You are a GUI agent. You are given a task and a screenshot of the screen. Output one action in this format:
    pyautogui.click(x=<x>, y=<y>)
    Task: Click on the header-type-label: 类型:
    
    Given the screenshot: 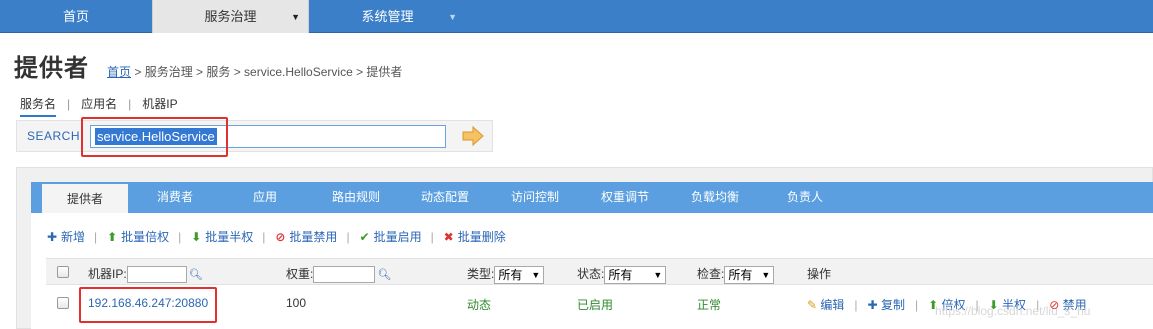 What is the action you would take?
    pyautogui.click(x=481, y=274)
    